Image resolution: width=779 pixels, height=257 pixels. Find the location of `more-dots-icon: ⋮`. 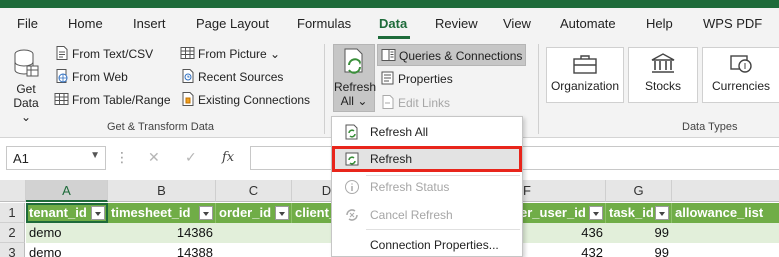

more-dots-icon: ⋮ is located at coordinates (122, 157).